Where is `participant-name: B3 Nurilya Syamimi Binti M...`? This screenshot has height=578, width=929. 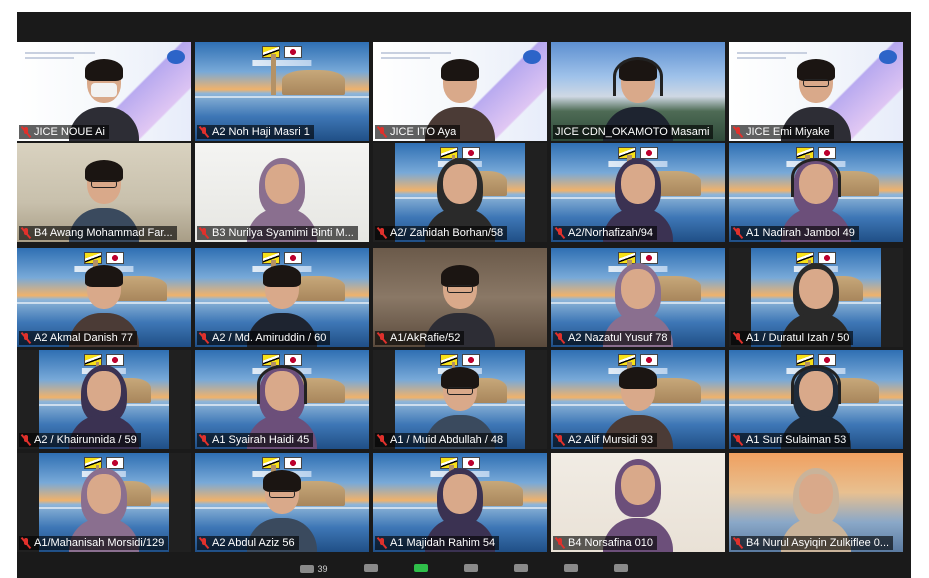 participant-name: B3 Nurilya Syamimi Binti M... is located at coordinates (283, 233).